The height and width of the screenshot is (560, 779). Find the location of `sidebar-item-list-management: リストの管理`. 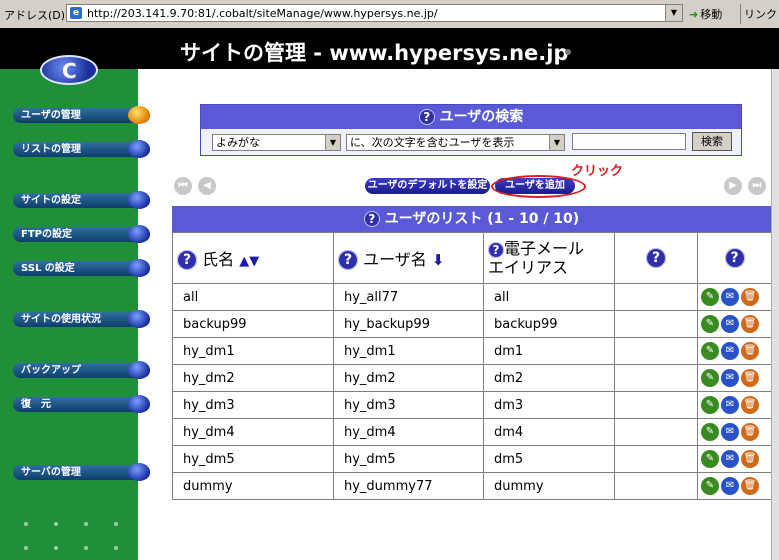

sidebar-item-list-management: リストの管理 is located at coordinates (81, 149).